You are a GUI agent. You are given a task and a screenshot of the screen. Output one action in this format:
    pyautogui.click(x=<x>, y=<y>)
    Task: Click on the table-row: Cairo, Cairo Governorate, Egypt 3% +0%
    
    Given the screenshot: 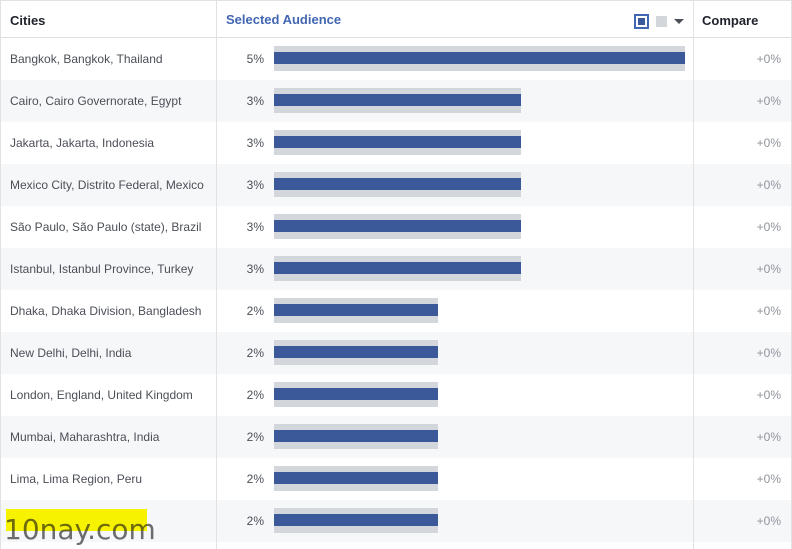 What is the action you would take?
    pyautogui.click(x=396, y=101)
    